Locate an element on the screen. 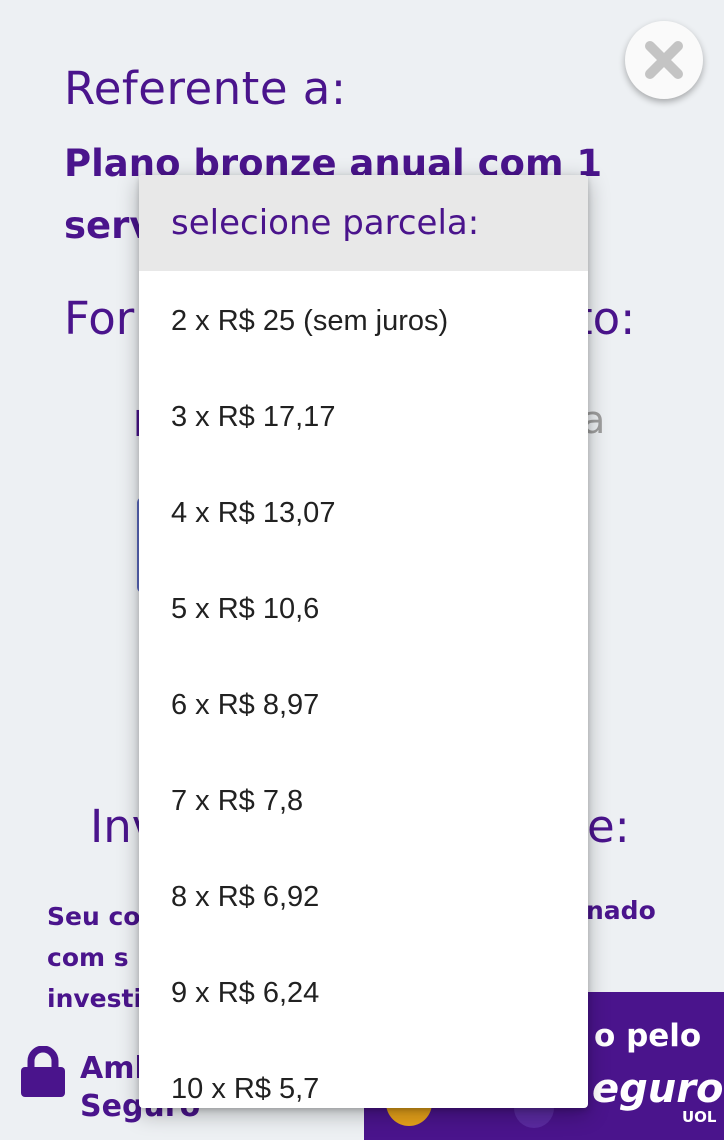 Image resolution: width=724 pixels, height=1140 pixels. investment-description-end: nado is located at coordinates (621, 910).